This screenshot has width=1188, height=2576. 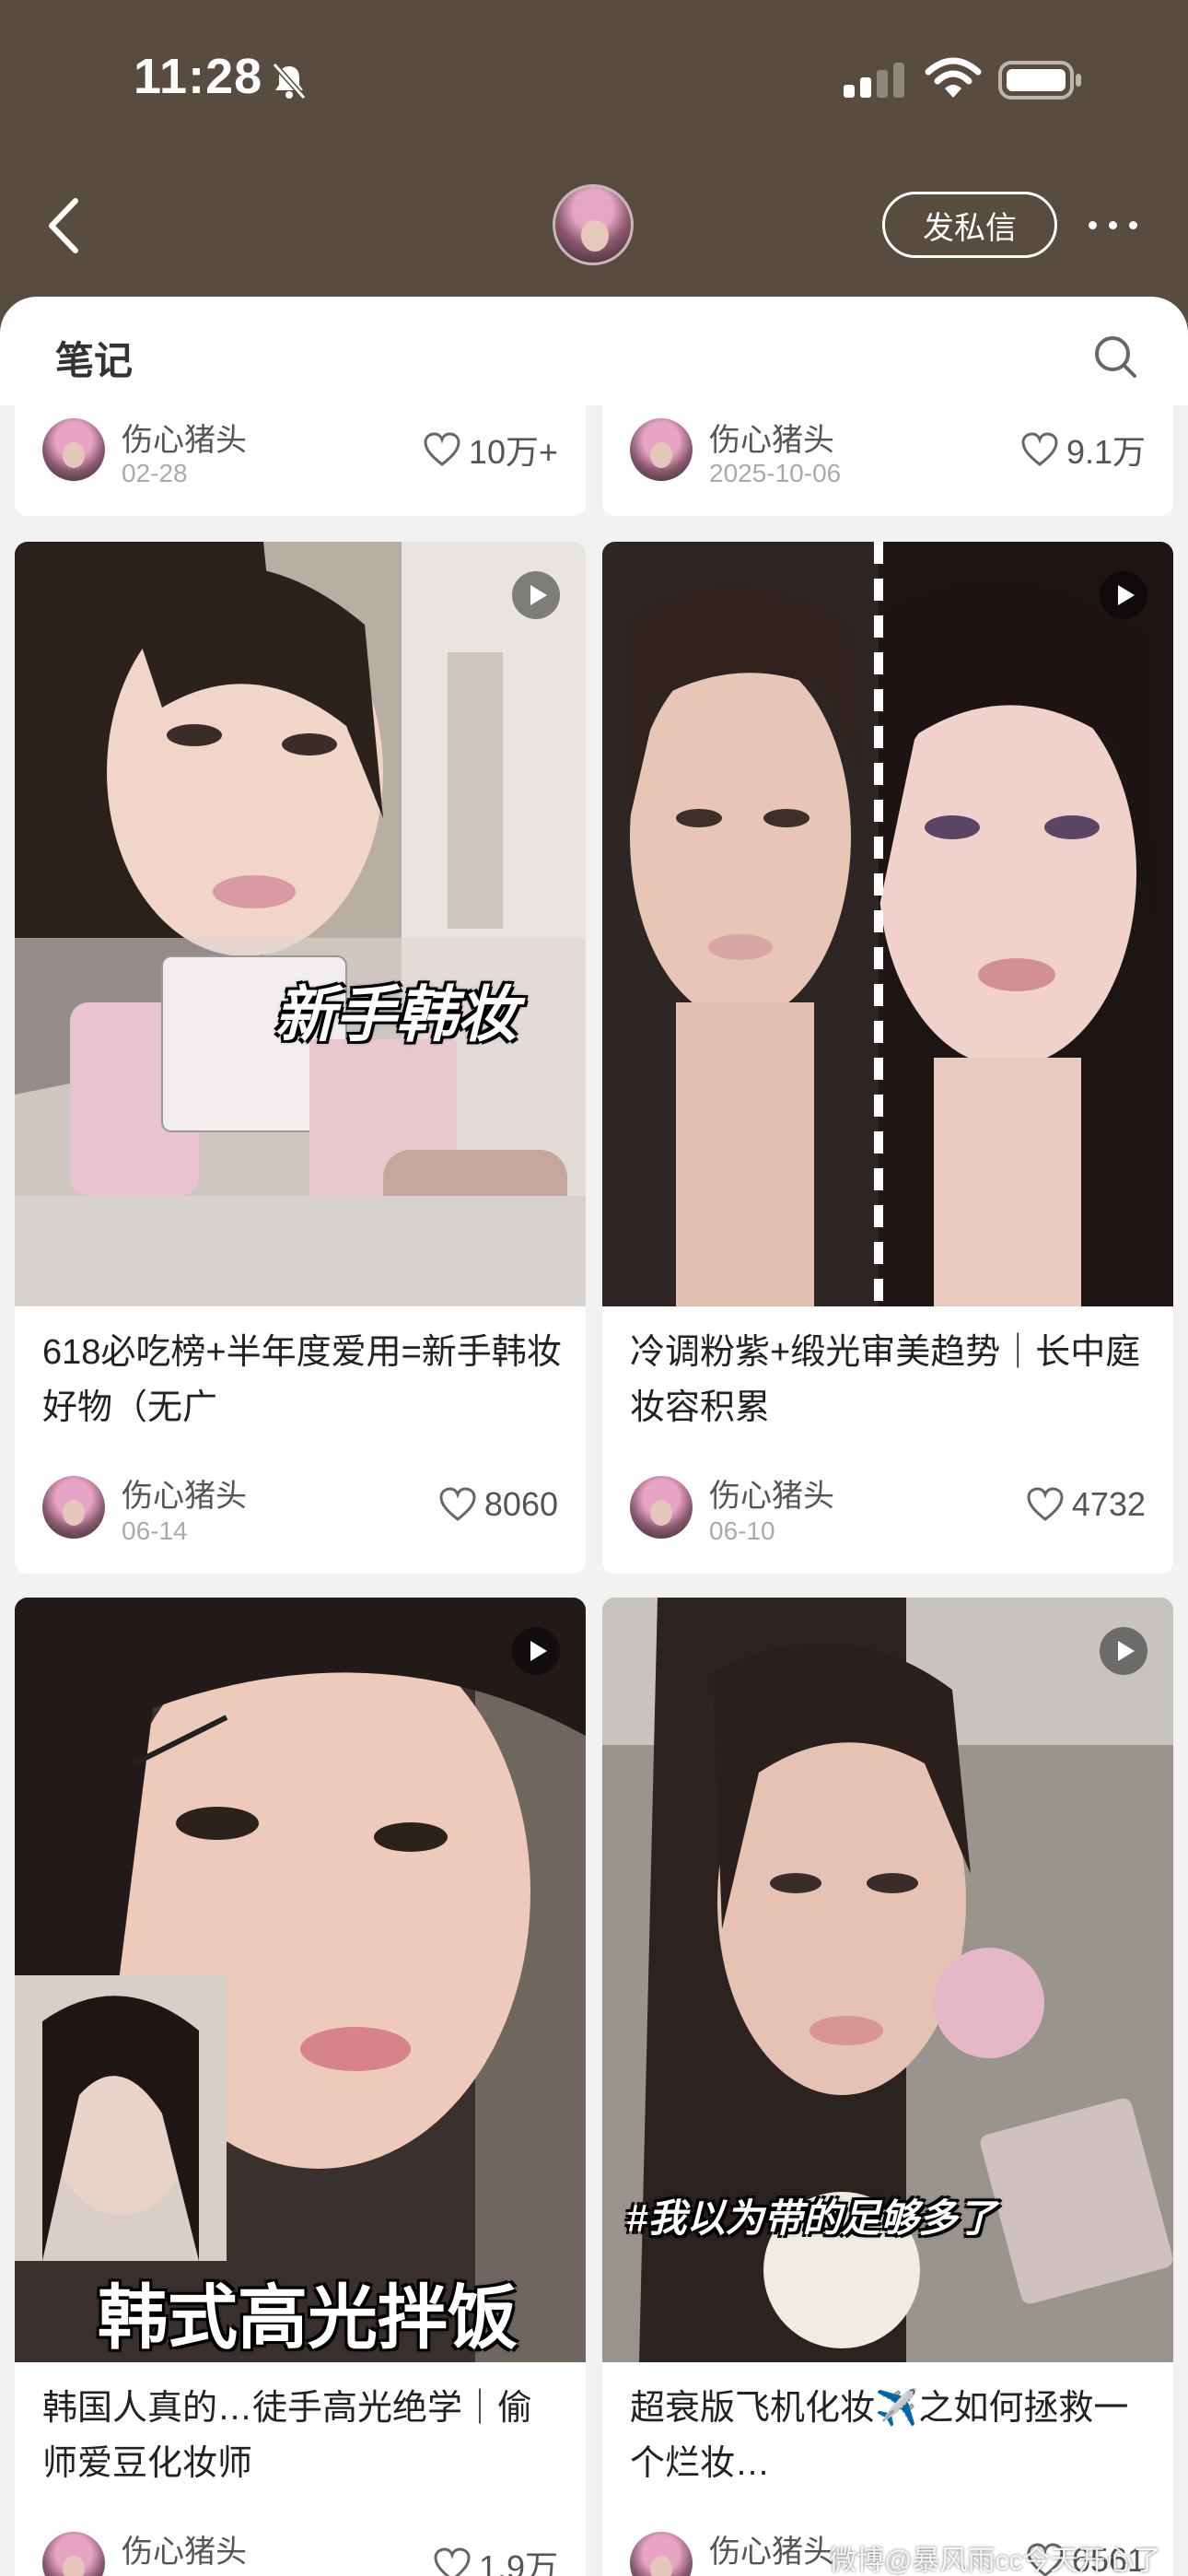 I want to click on send-message-button: 发私信, so click(x=970, y=225).